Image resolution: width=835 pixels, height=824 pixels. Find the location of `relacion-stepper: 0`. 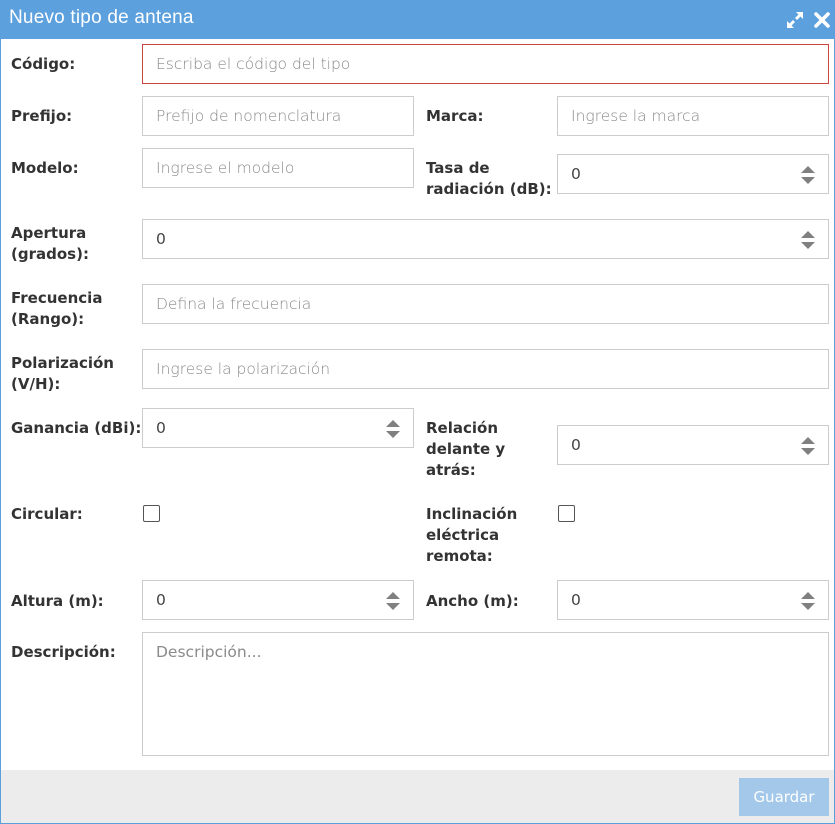

relacion-stepper: 0 is located at coordinates (693, 445).